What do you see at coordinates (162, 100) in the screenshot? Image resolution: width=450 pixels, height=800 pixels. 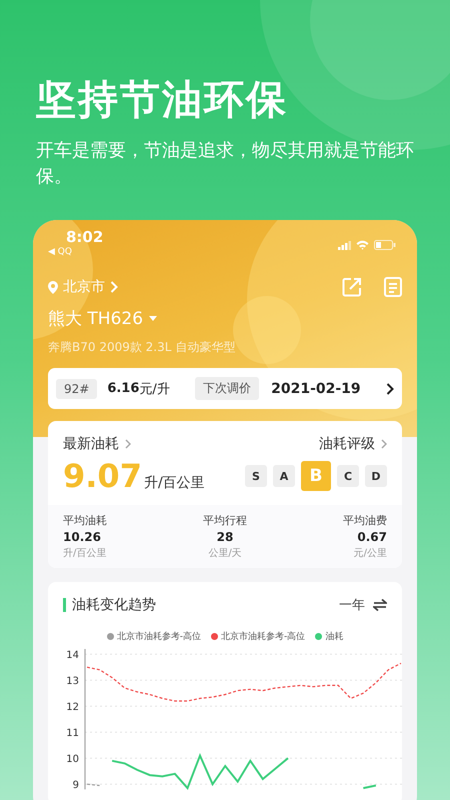 I see `promo-title: 坚持节油环保` at bounding box center [162, 100].